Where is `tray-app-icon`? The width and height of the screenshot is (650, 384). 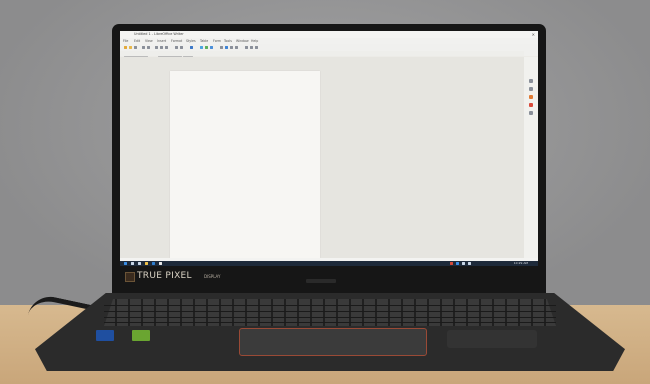
tray-app-icon is located at coordinates (451, 263).